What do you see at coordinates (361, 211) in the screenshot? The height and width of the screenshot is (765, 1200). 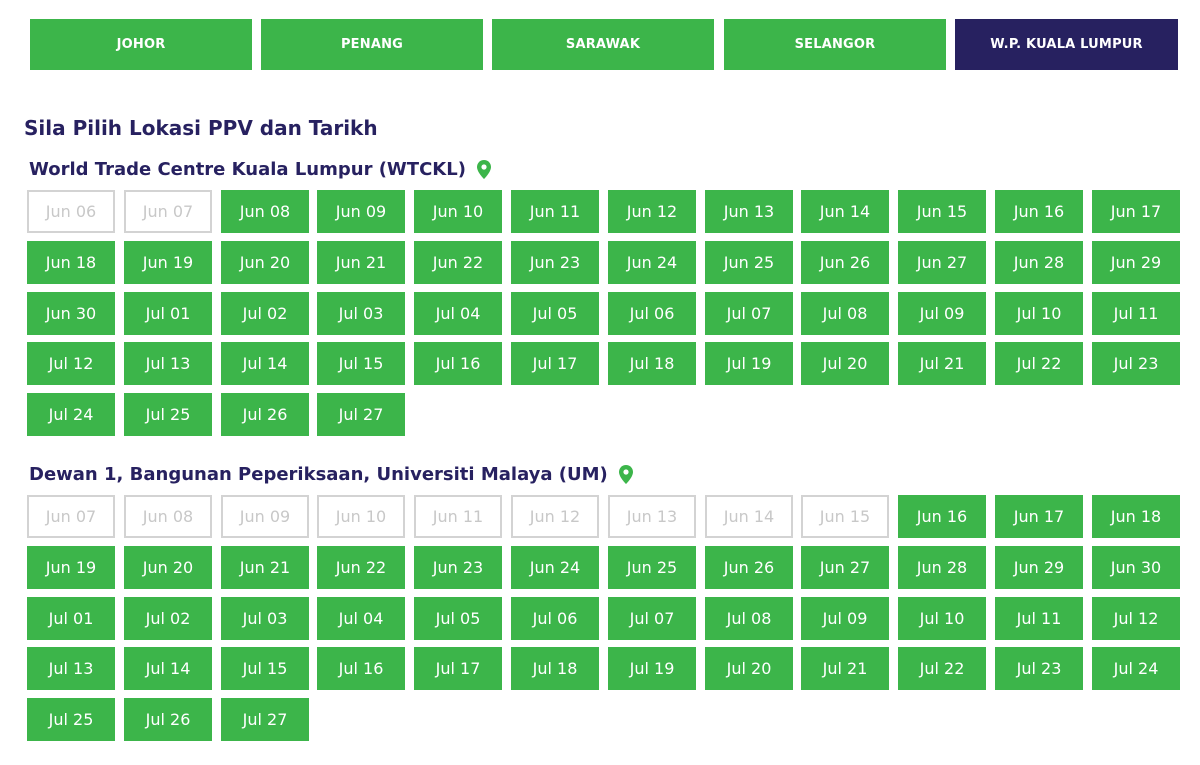 I see `date-button: Jun 09` at bounding box center [361, 211].